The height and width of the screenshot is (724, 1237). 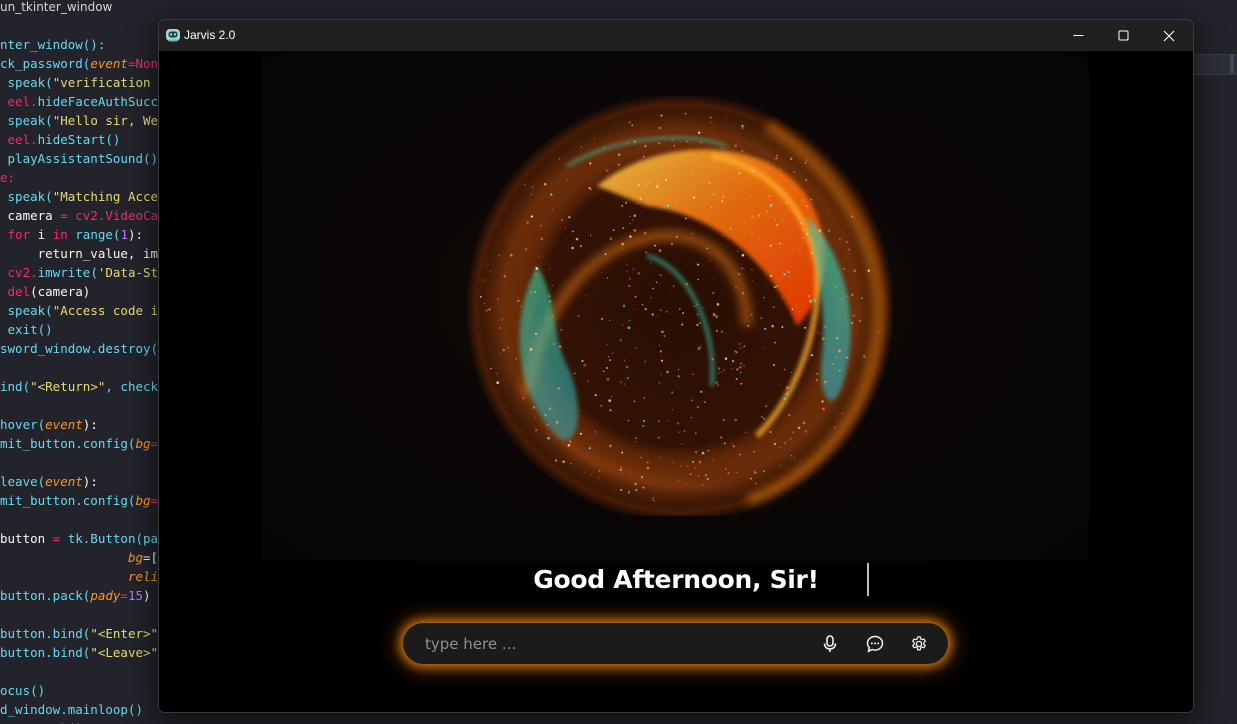 What do you see at coordinates (615, 643) in the screenshot?
I see `chat-input` at bounding box center [615, 643].